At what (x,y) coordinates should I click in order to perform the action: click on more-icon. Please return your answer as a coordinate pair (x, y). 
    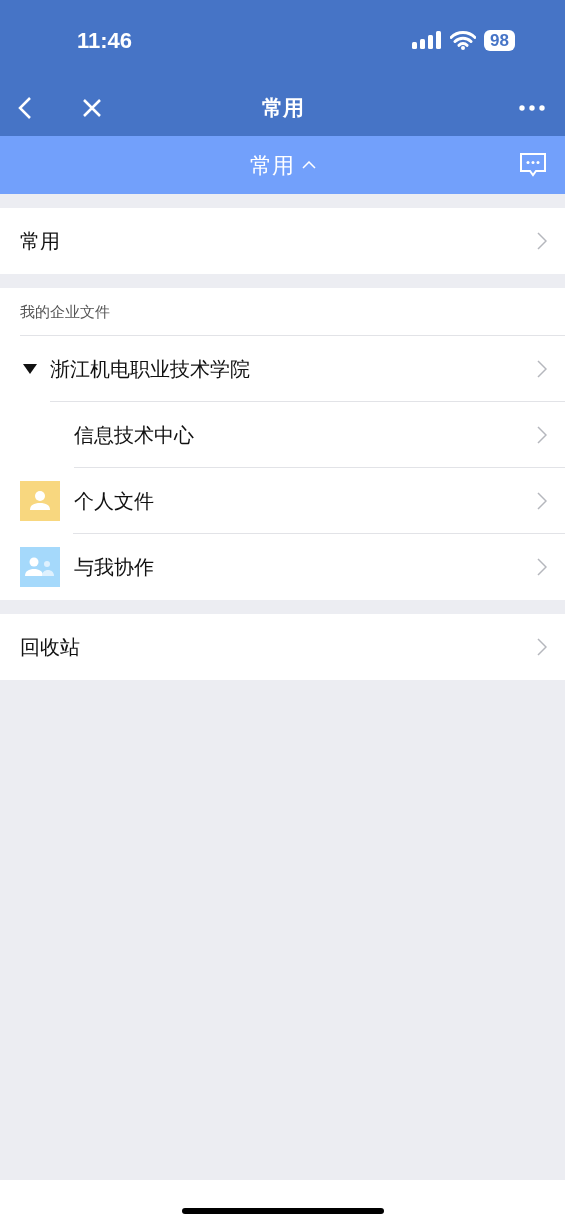
    Looking at the image, I should click on (532, 108).